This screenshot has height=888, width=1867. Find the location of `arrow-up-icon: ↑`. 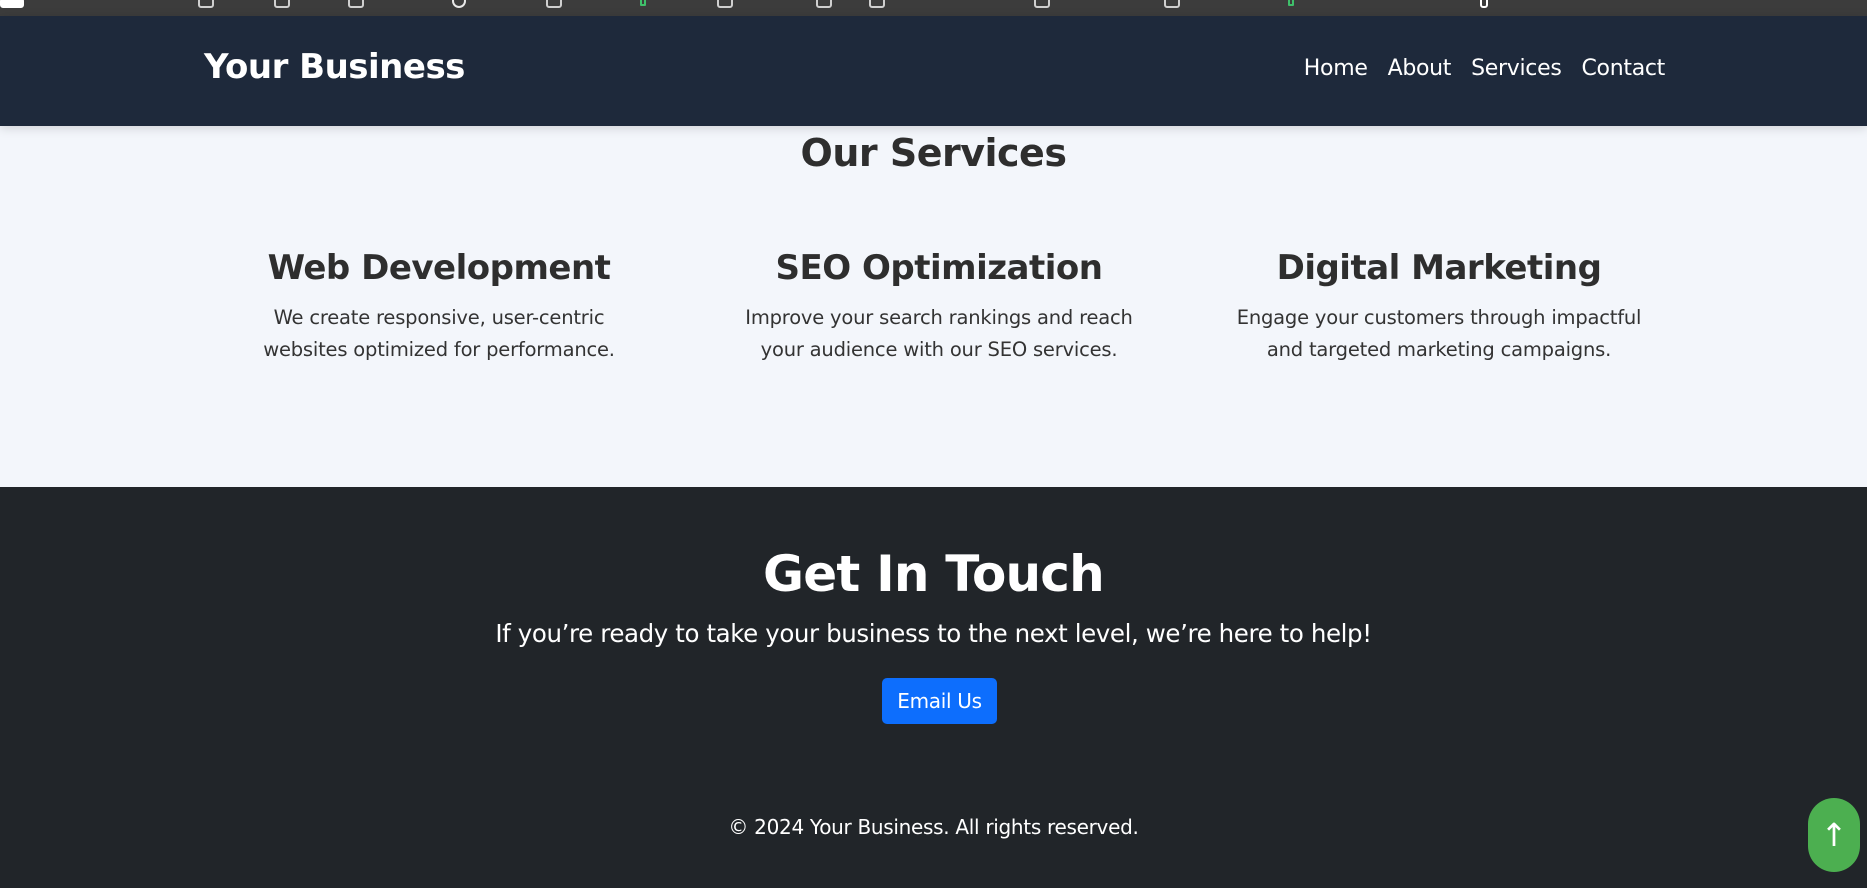

arrow-up-icon: ↑ is located at coordinates (1834, 835).